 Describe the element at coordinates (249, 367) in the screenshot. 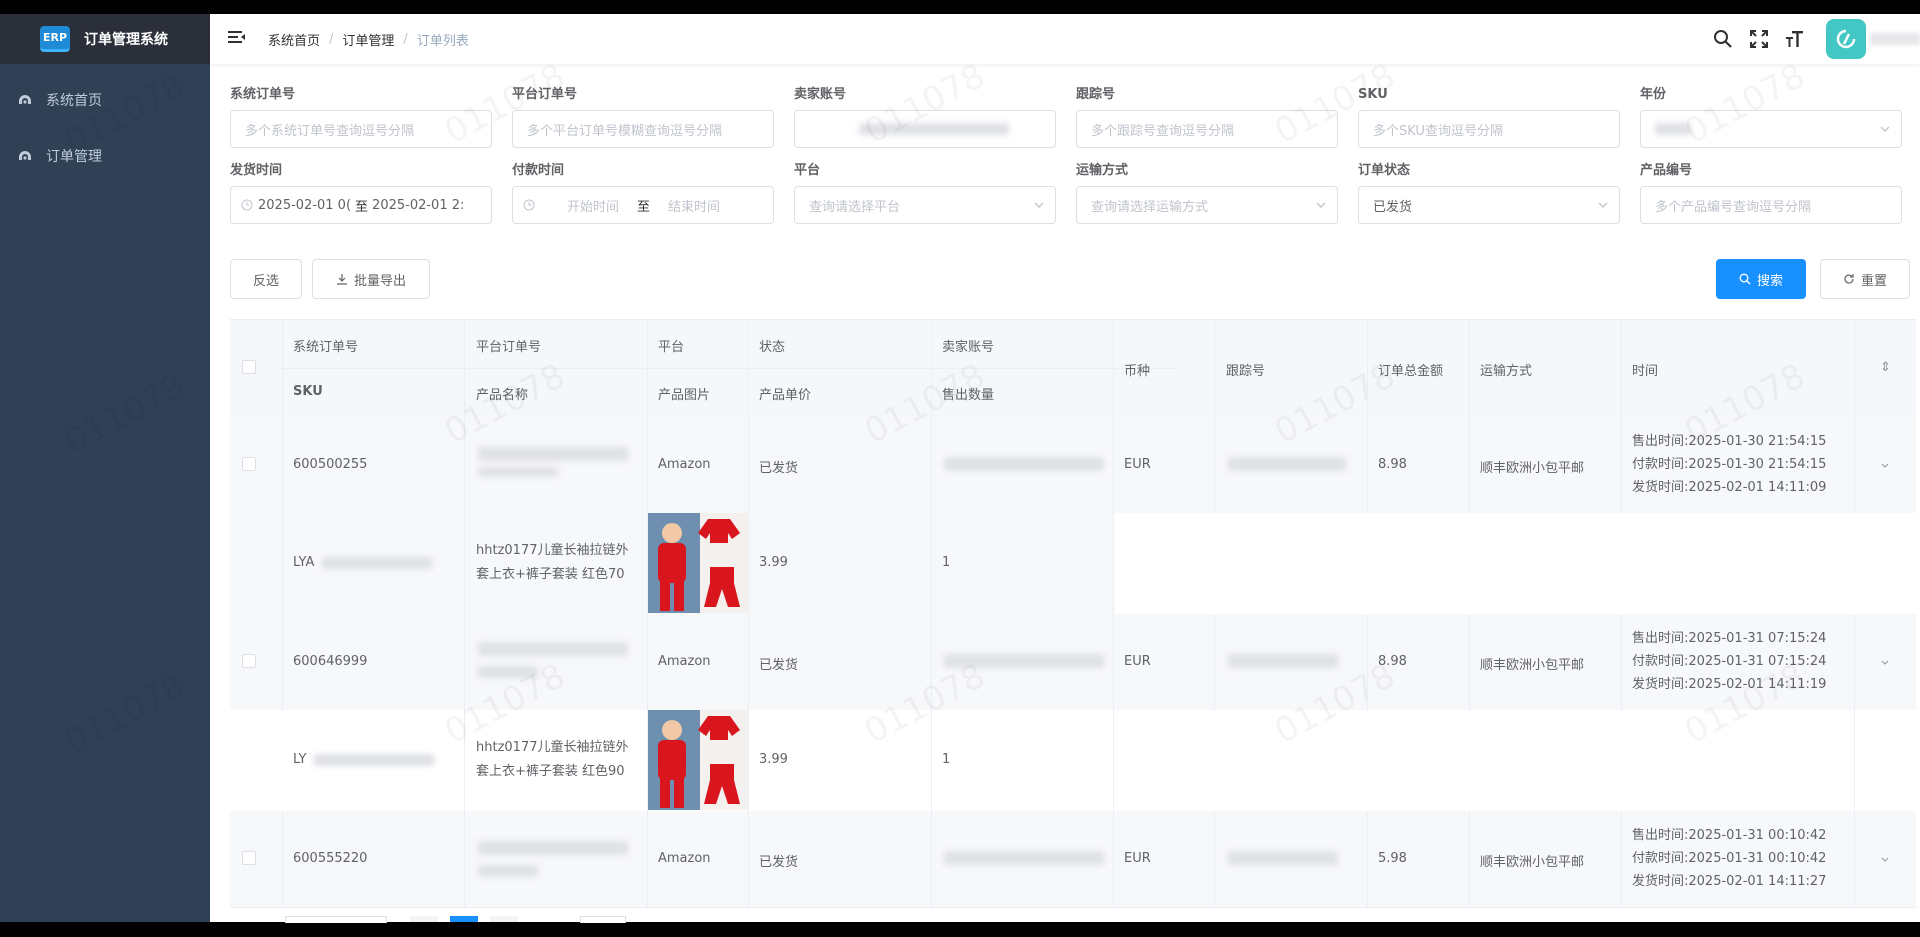

I see `select-all-checkbox` at that location.